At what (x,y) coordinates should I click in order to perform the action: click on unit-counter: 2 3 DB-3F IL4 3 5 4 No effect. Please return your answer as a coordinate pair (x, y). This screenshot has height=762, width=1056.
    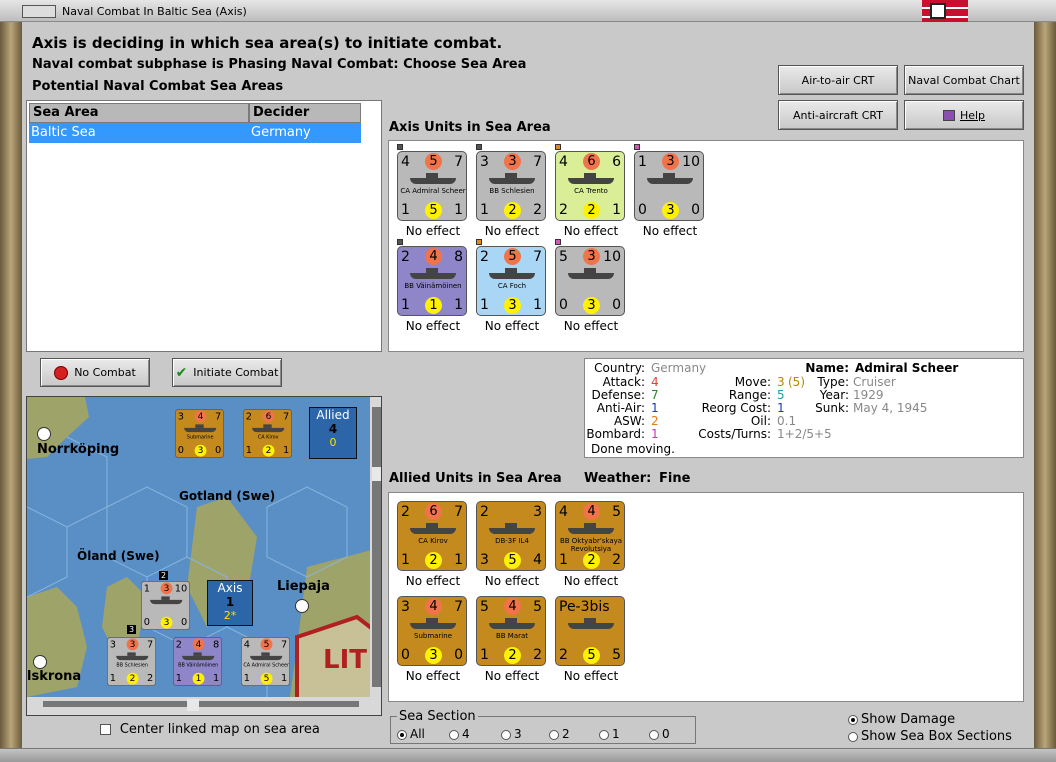
    Looking at the image, I should click on (512, 547).